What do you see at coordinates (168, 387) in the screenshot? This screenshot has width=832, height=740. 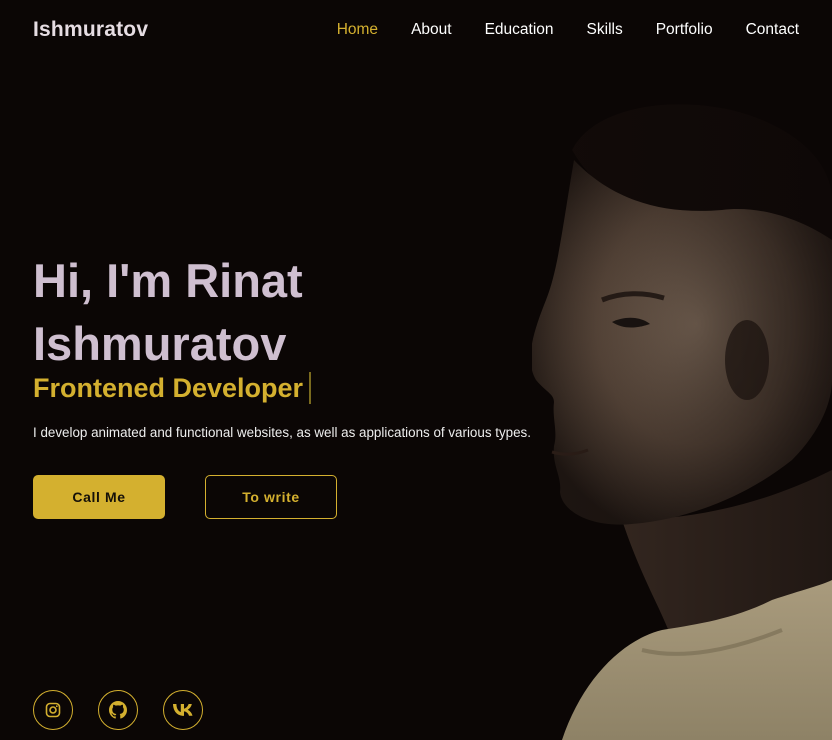 I see `hero-subtitle-text: Frontened Developer` at bounding box center [168, 387].